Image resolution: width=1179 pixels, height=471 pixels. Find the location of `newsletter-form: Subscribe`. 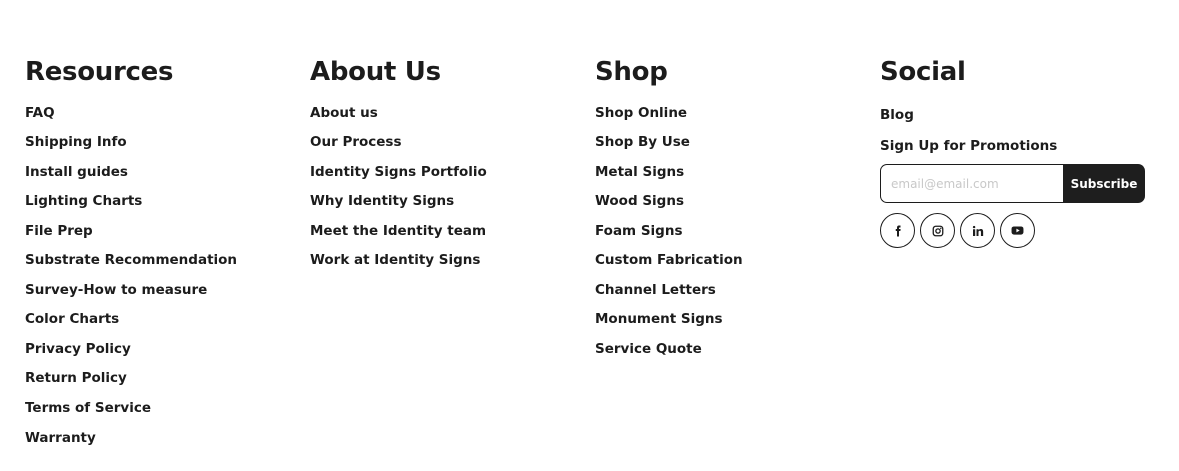

newsletter-form: Subscribe is located at coordinates (1012, 183).